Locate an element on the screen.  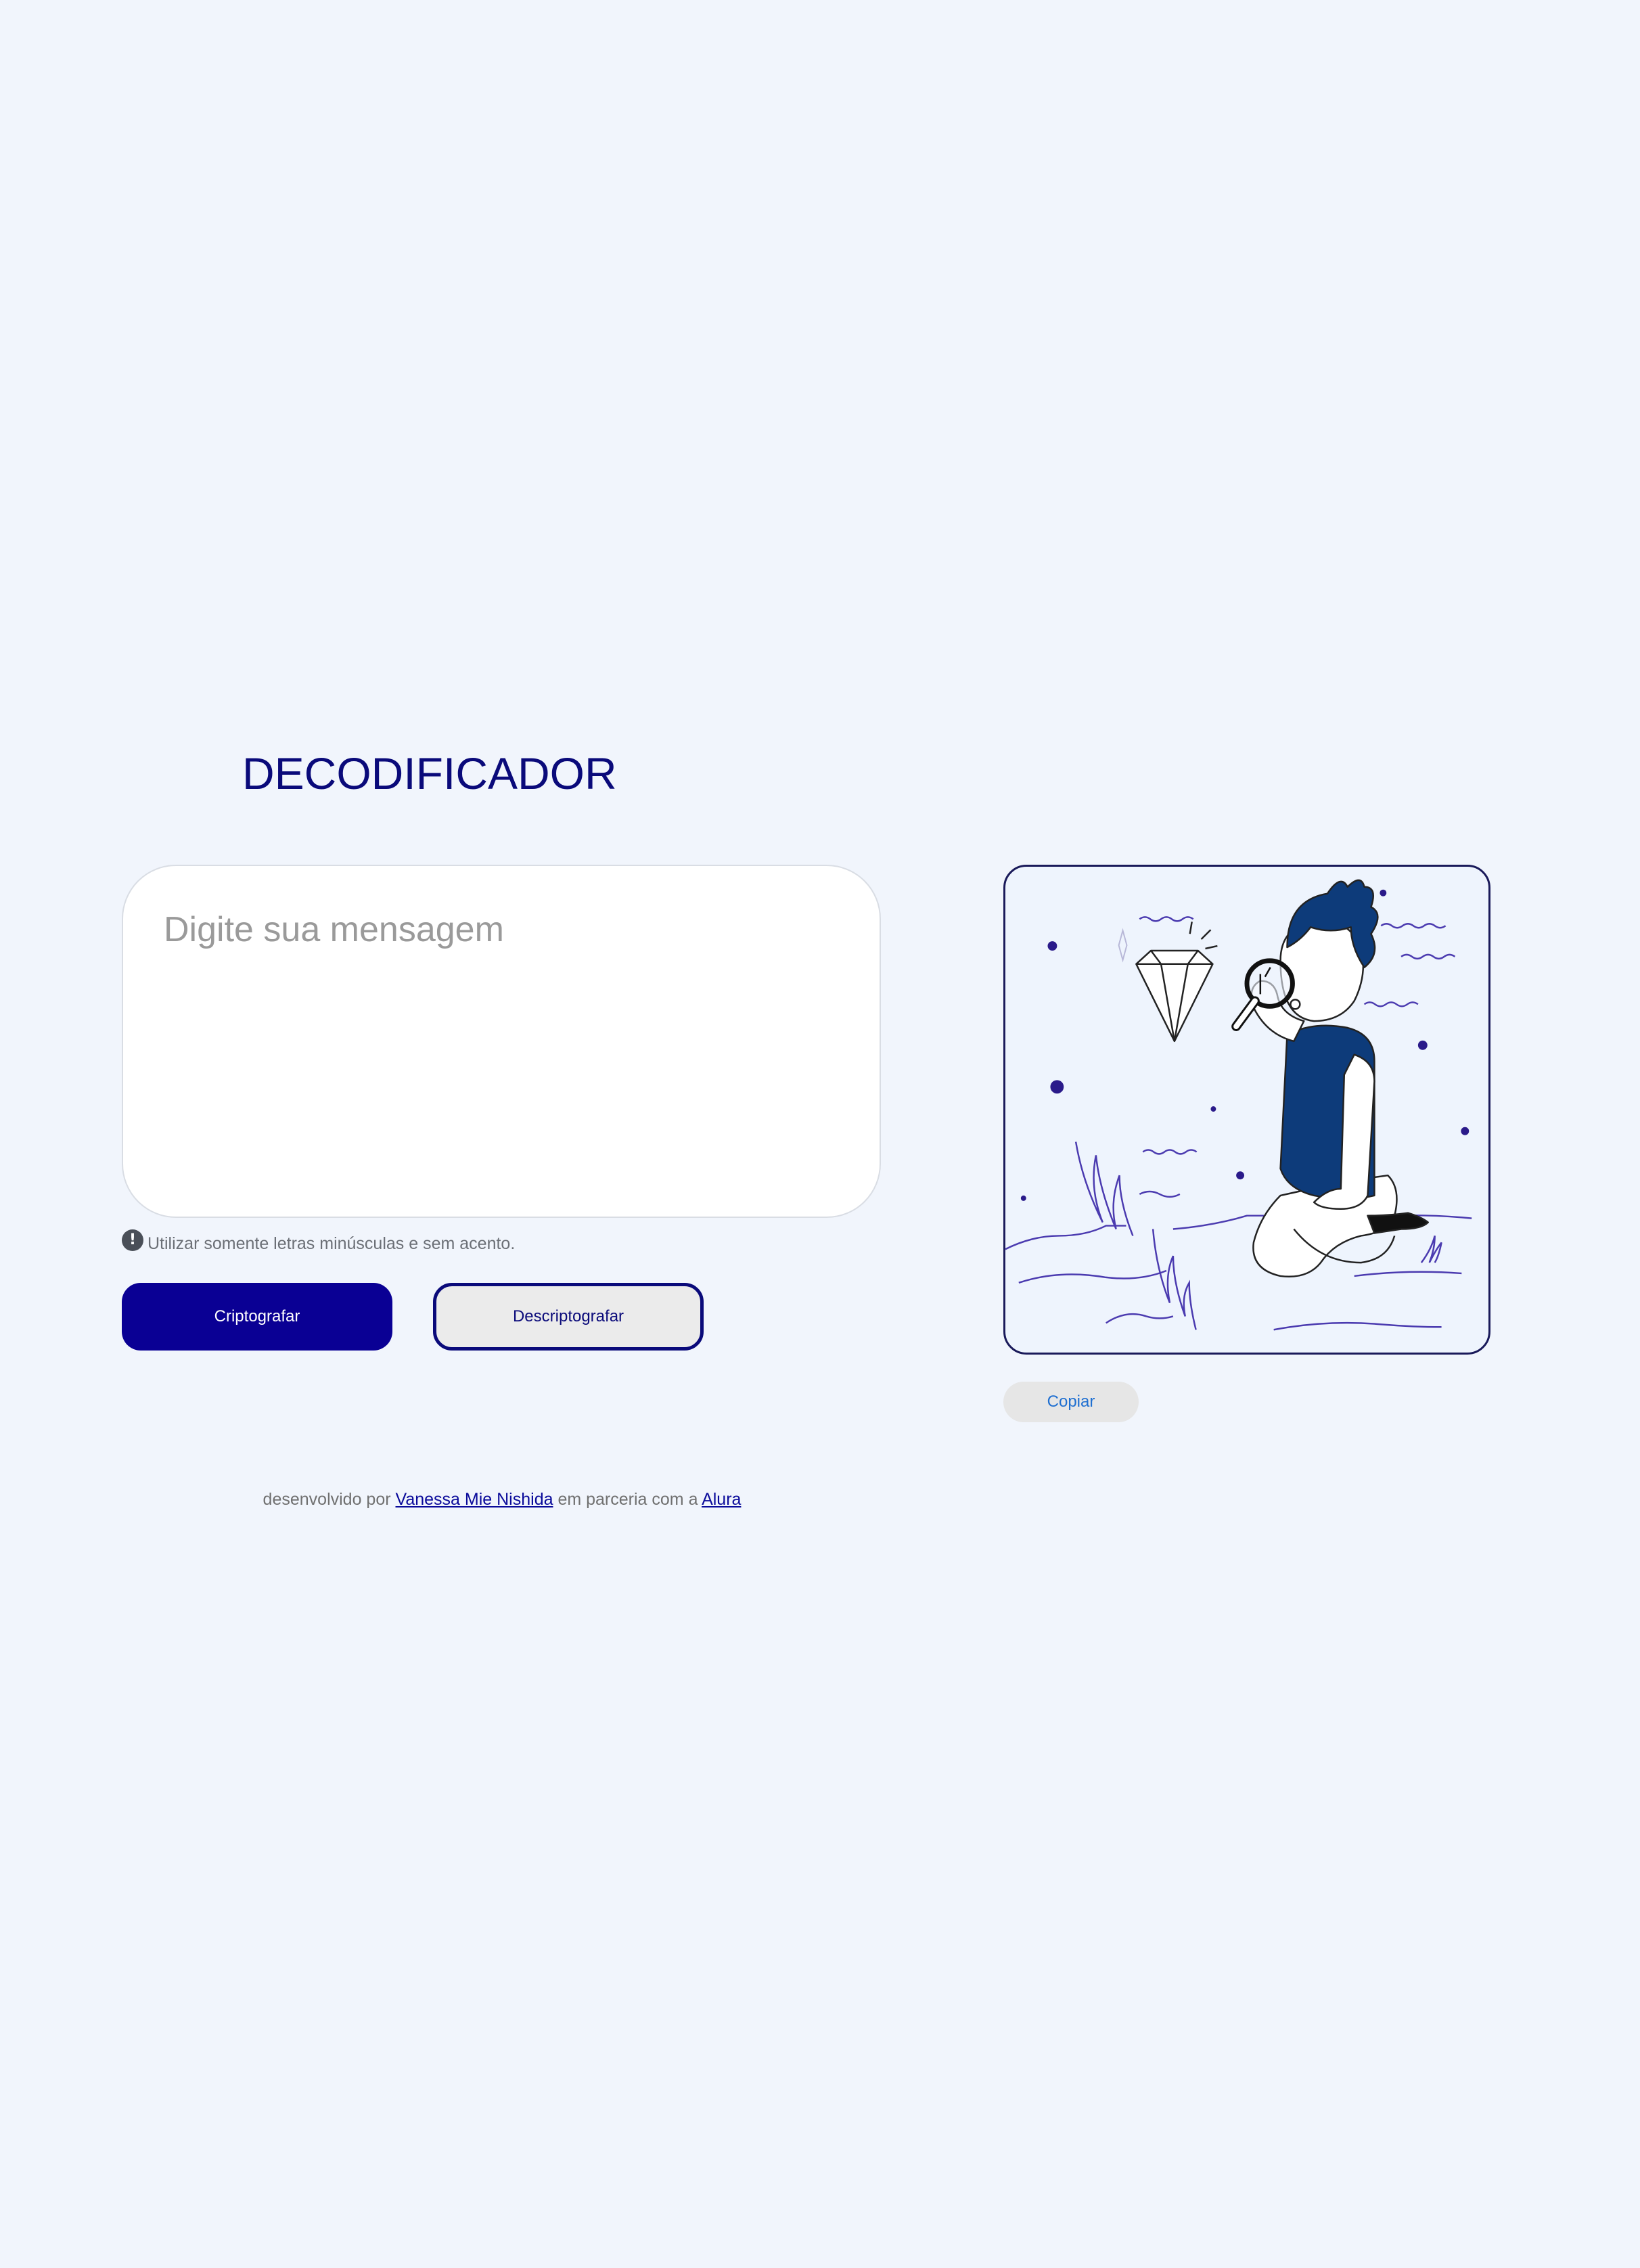
page-title: DECODIFICADOR is located at coordinates (429, 773).